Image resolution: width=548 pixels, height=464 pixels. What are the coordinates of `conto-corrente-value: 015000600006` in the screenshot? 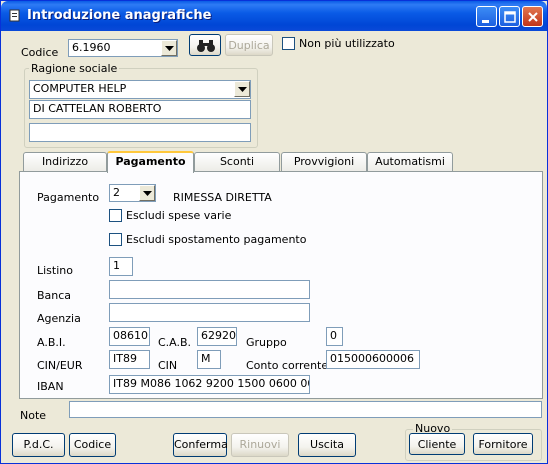 It's located at (372, 358).